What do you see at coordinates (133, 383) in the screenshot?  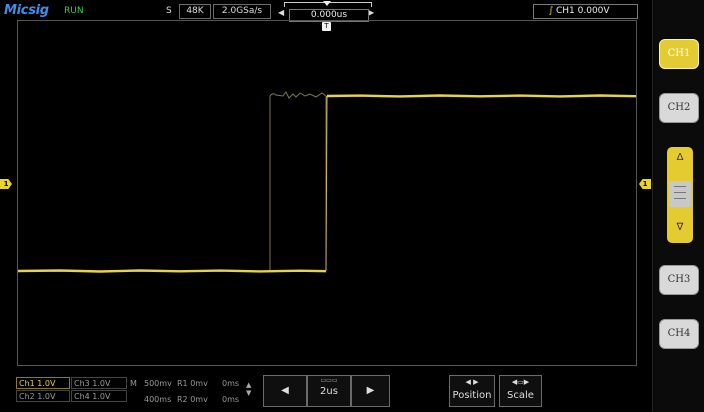 I see `math-label: M` at bounding box center [133, 383].